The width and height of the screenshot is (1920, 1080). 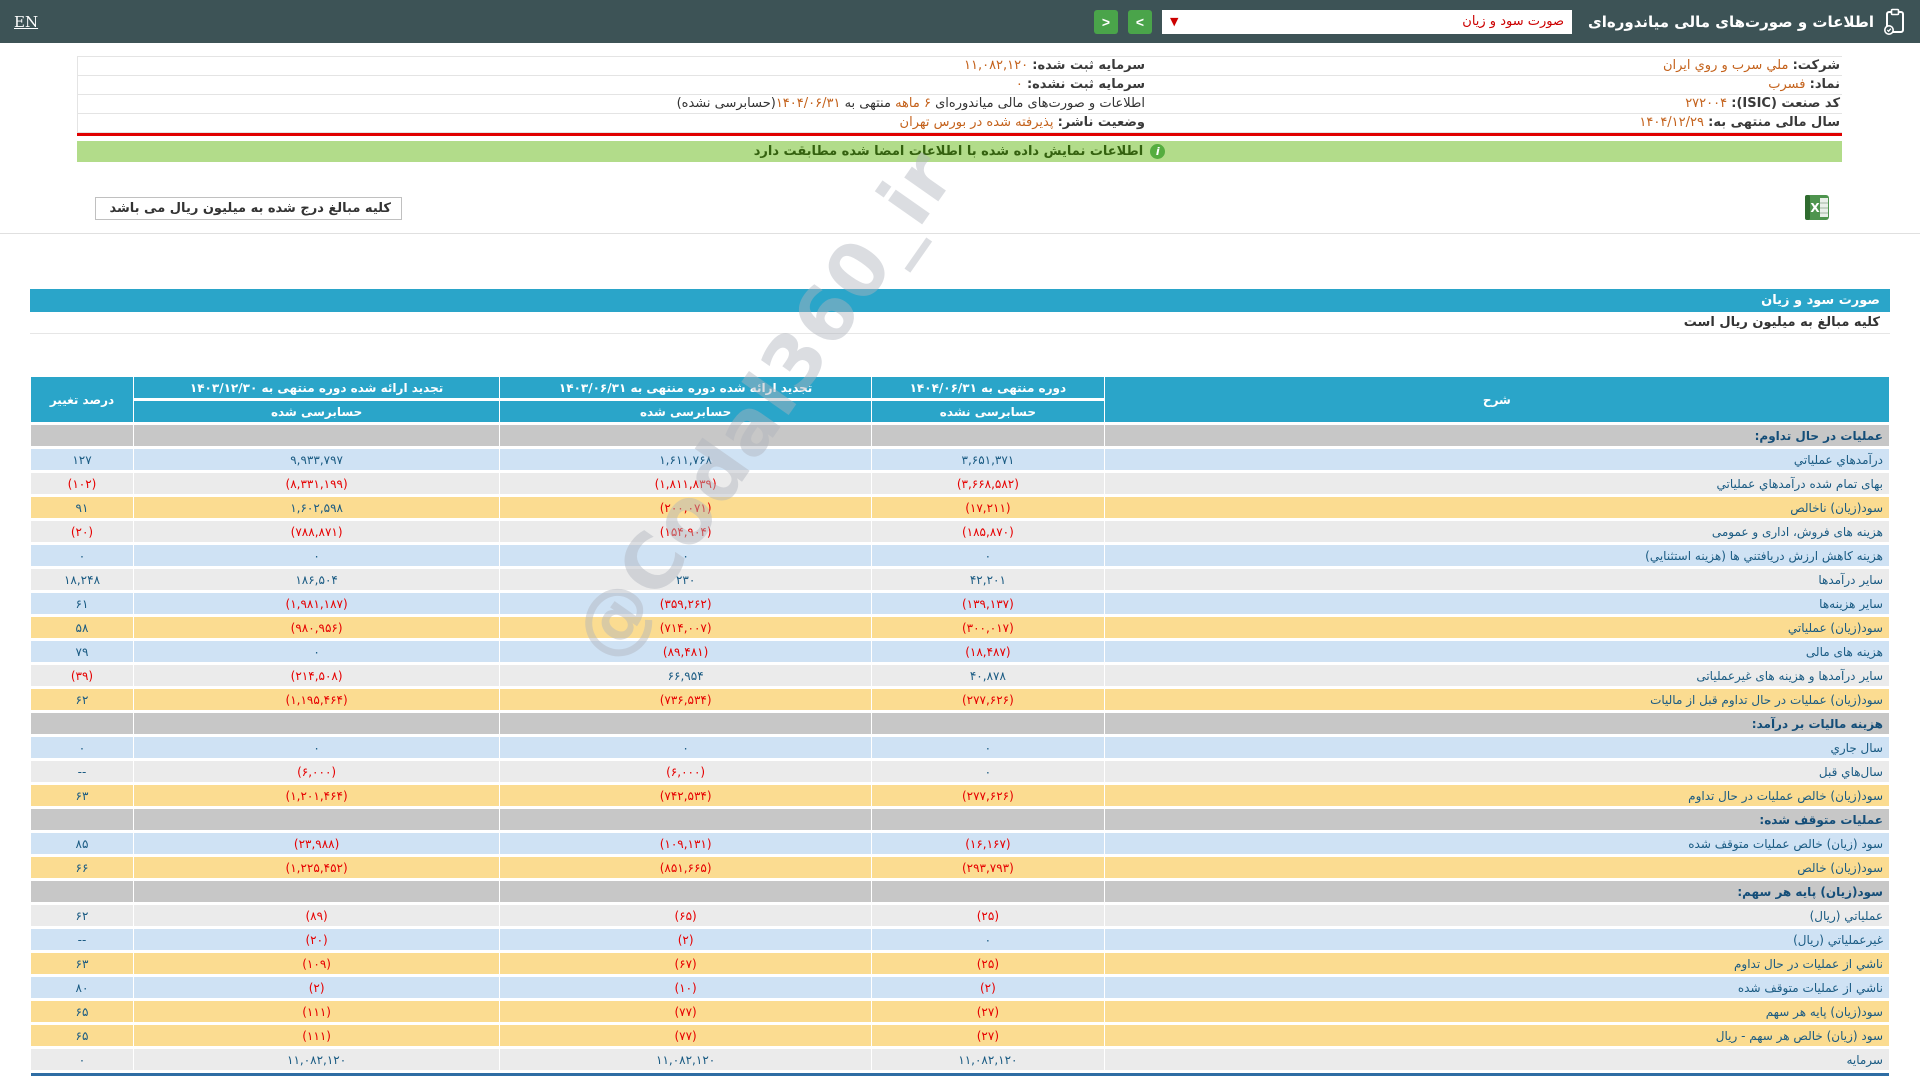 I want to click on unregistered-capital-label: سرمایه ثبت نشده:, so click(x=1085, y=84).